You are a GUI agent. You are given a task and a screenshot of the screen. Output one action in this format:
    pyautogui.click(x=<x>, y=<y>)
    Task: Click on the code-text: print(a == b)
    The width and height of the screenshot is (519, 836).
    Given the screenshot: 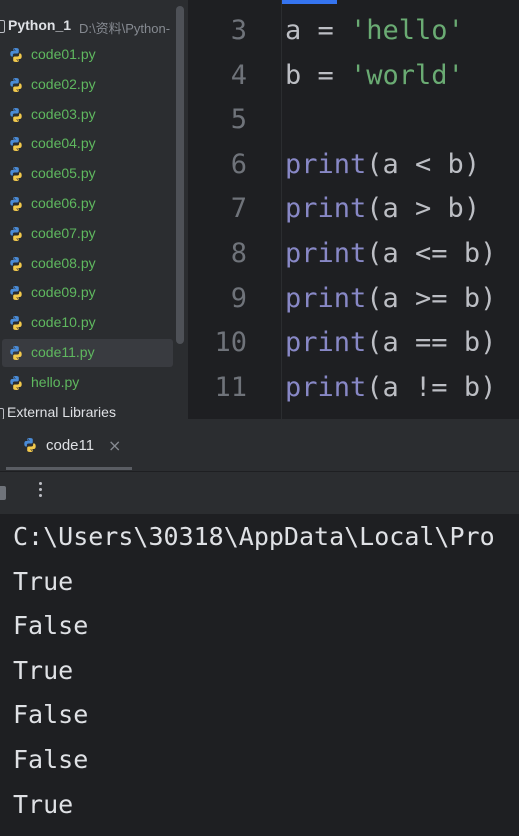 What is the action you would take?
    pyautogui.click(x=390, y=342)
    